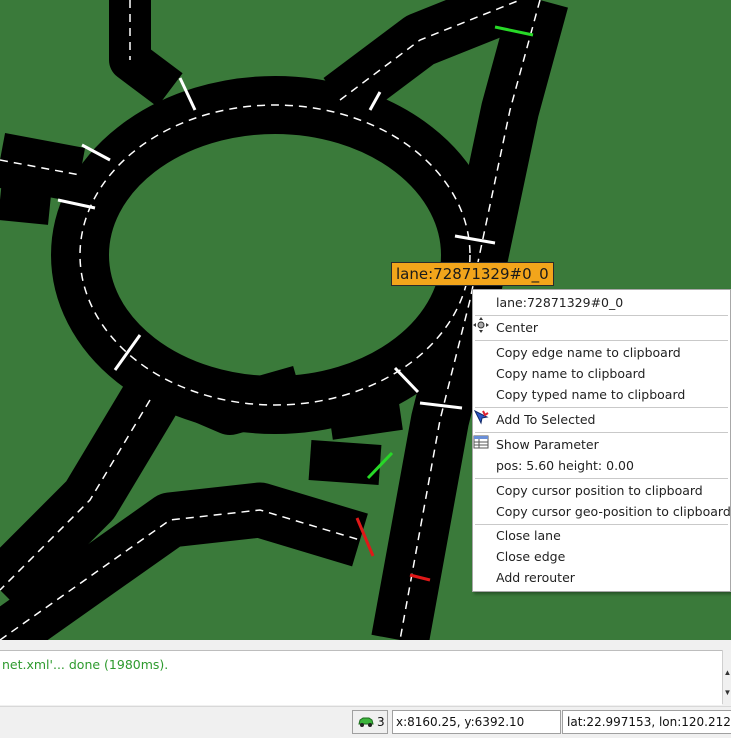  Describe the element at coordinates (528, 535) in the screenshot. I see `menu-item-label: Close lane` at that location.